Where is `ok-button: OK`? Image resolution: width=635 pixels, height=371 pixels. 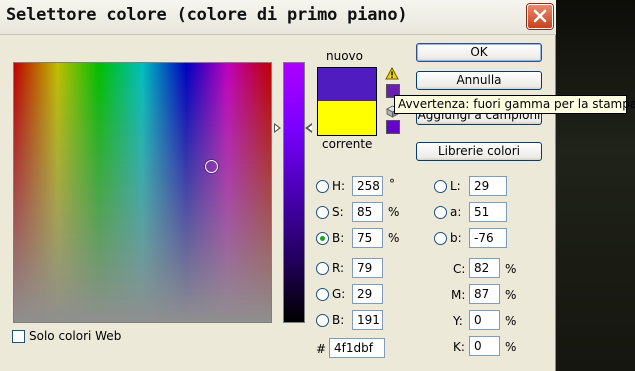 ok-button: OK is located at coordinates (479, 52).